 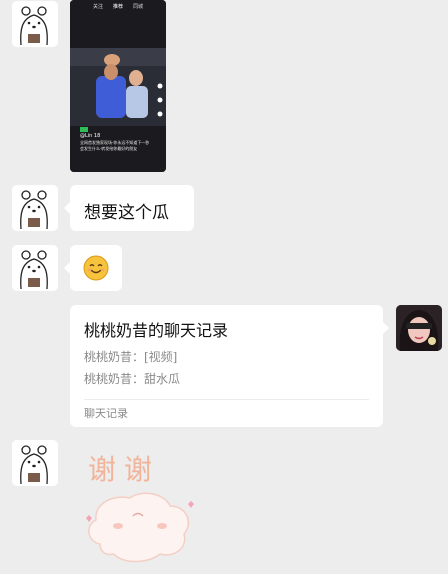 What do you see at coordinates (419, 328) in the screenshot?
I see `my-avatar` at bounding box center [419, 328].